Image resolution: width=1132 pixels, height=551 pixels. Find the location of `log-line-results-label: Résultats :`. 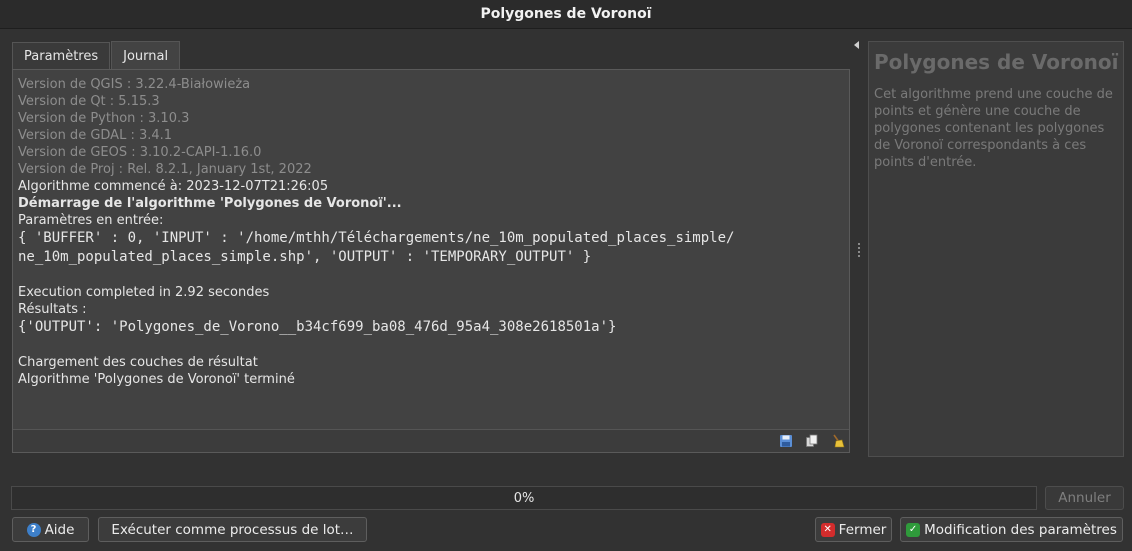

log-line-results-label: Résultats : is located at coordinates (52, 309).